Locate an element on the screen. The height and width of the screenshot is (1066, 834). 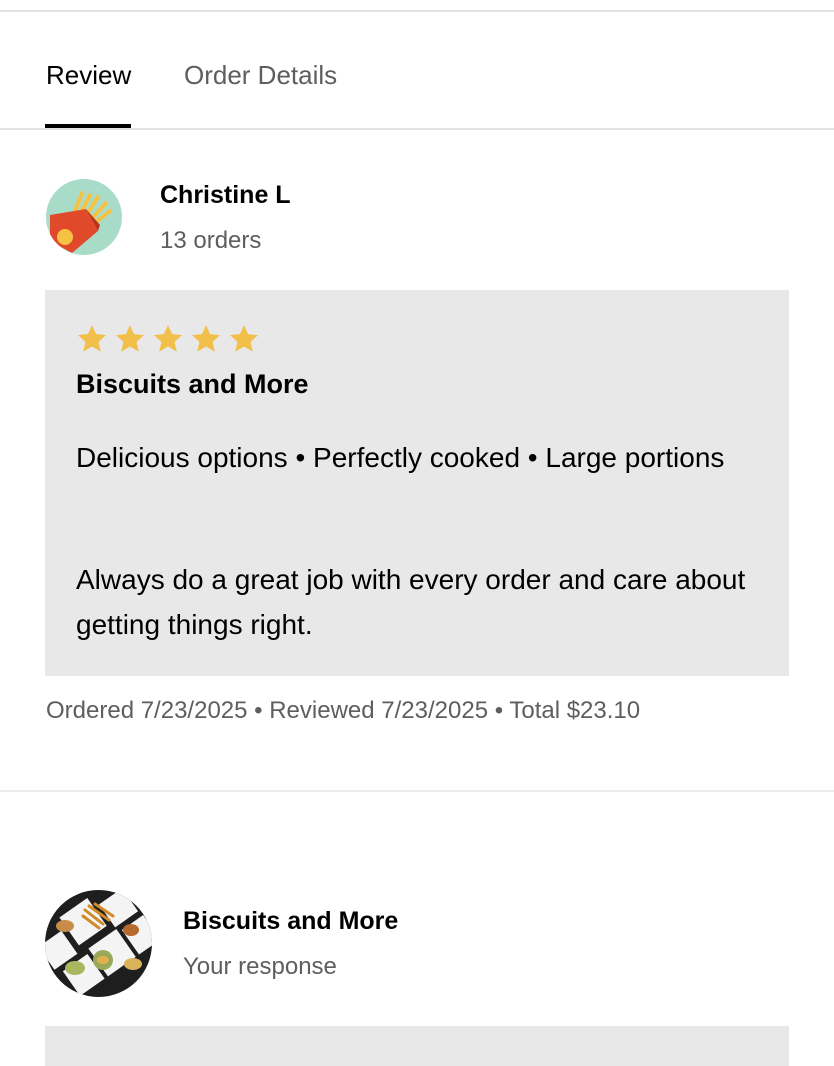
response-store-name: Biscuits and More is located at coordinates (291, 921).